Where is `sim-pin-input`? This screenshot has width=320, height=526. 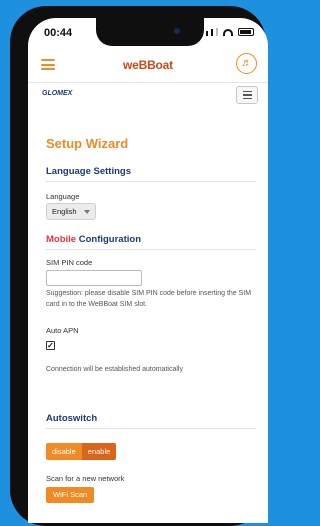
sim-pin-input is located at coordinates (94, 278).